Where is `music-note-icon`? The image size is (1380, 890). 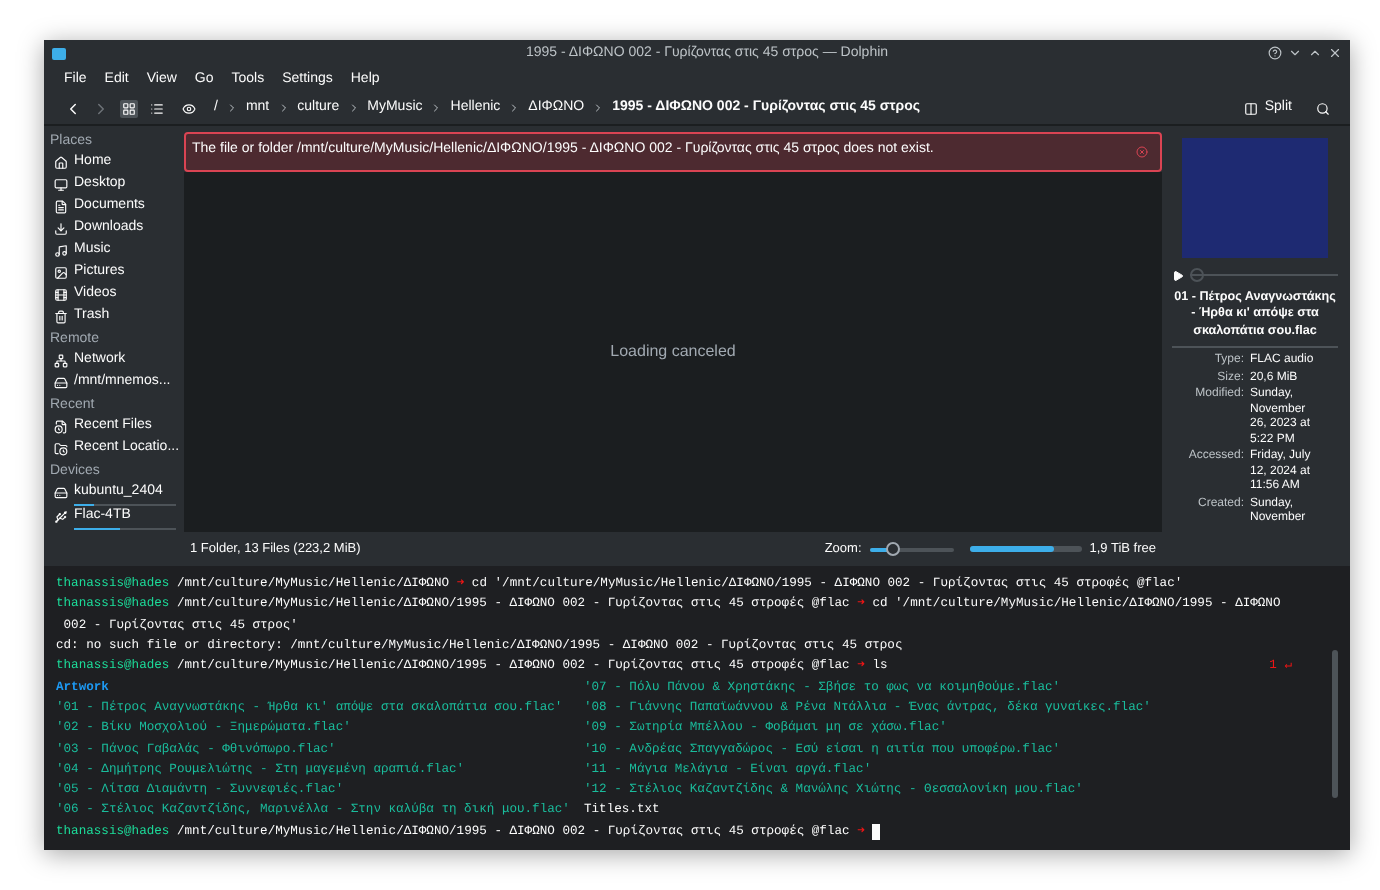 music-note-icon is located at coordinates (61, 250).